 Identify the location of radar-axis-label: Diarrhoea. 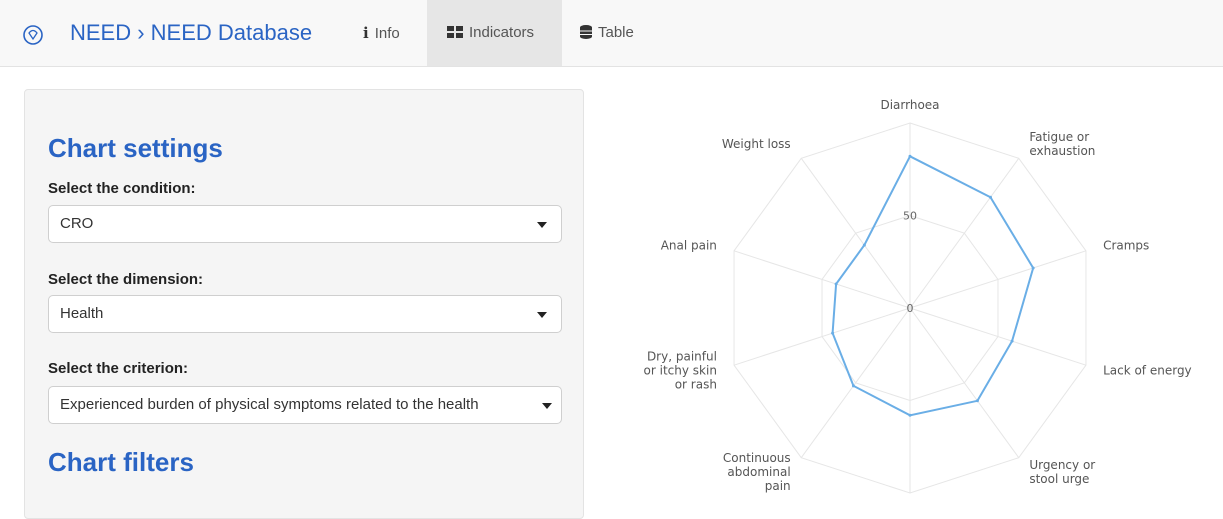
(909, 105).